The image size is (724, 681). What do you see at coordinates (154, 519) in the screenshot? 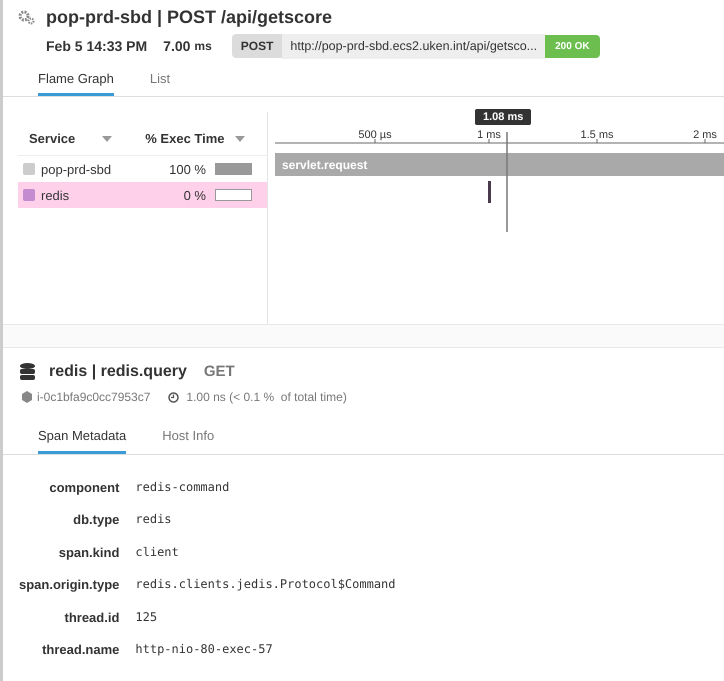
I see `metadata-value: redis` at bounding box center [154, 519].